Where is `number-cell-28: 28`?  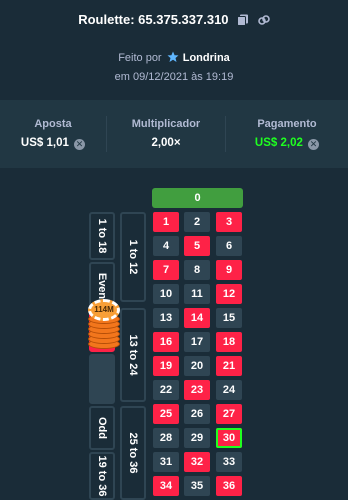
number-cell-28: 28 is located at coordinates (166, 438).